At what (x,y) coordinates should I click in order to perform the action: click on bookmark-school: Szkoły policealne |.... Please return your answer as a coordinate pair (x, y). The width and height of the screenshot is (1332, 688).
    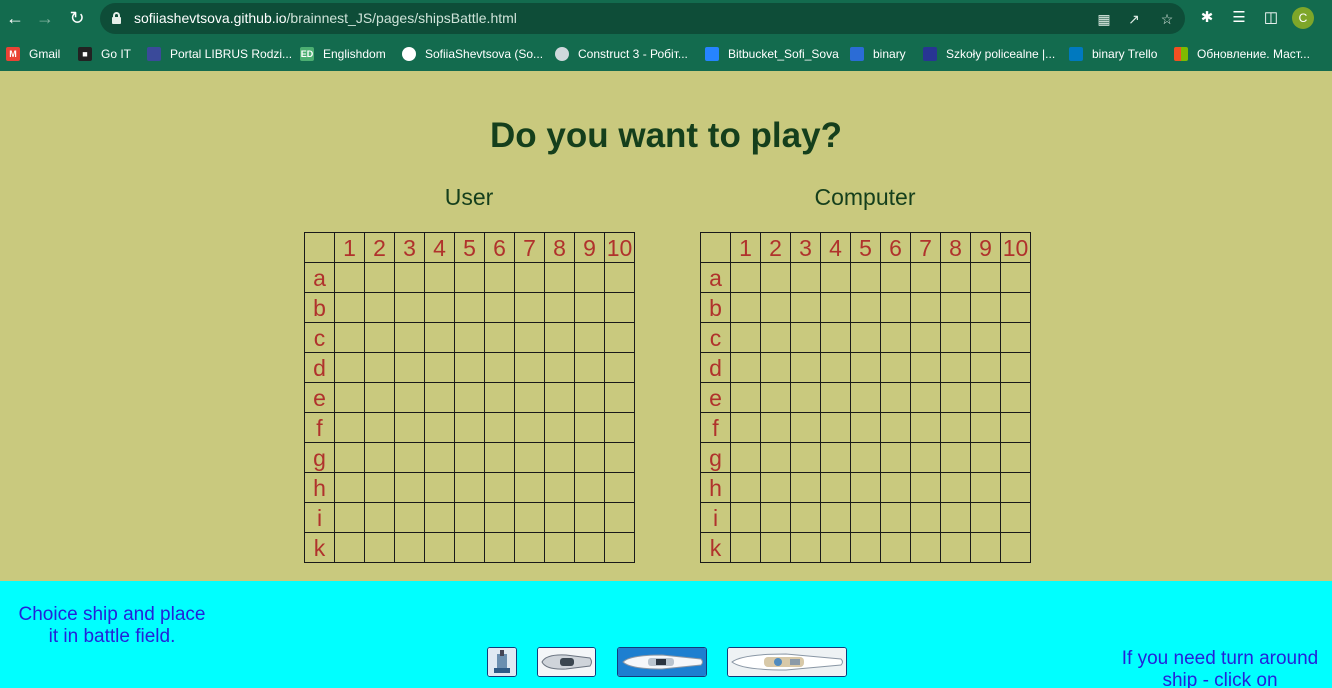
    Looking at the image, I should click on (989, 54).